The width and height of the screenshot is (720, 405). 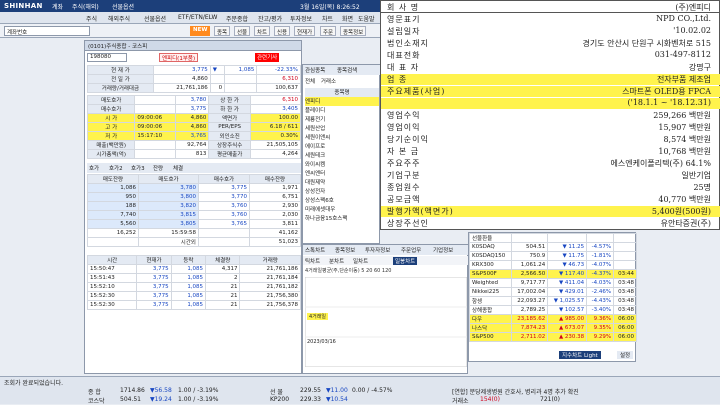 What do you see at coordinates (490, 247) in the screenshot?
I see `cell: K0SDAQ` at bounding box center [490, 247].